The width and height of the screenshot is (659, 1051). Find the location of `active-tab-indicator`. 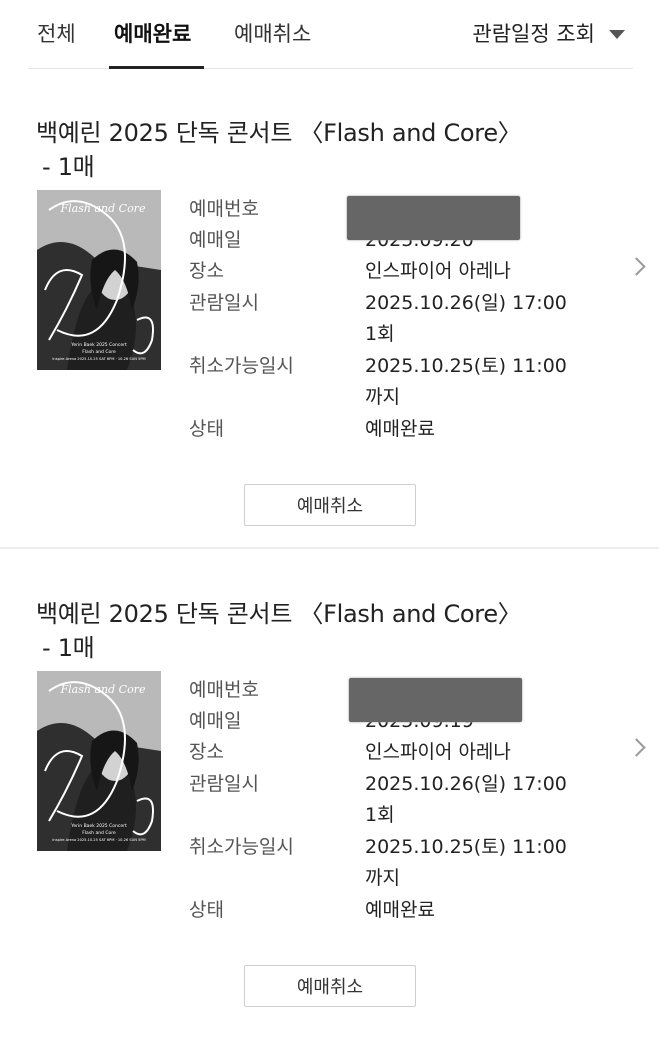

active-tab-indicator is located at coordinates (156, 67).